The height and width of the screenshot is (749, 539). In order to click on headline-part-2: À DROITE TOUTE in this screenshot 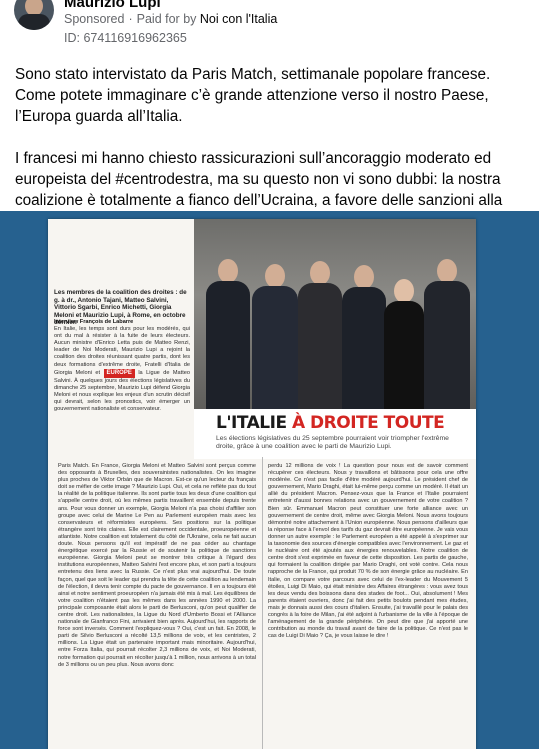, I will do `click(368, 423)`.